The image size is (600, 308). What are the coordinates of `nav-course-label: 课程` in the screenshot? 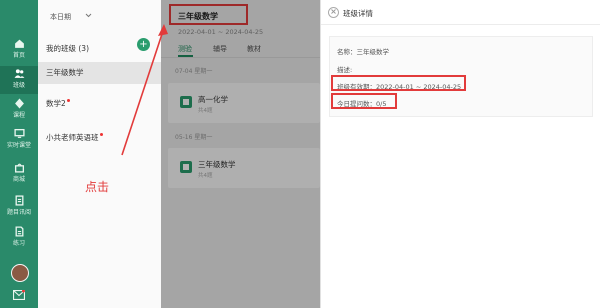 It's located at (18, 115).